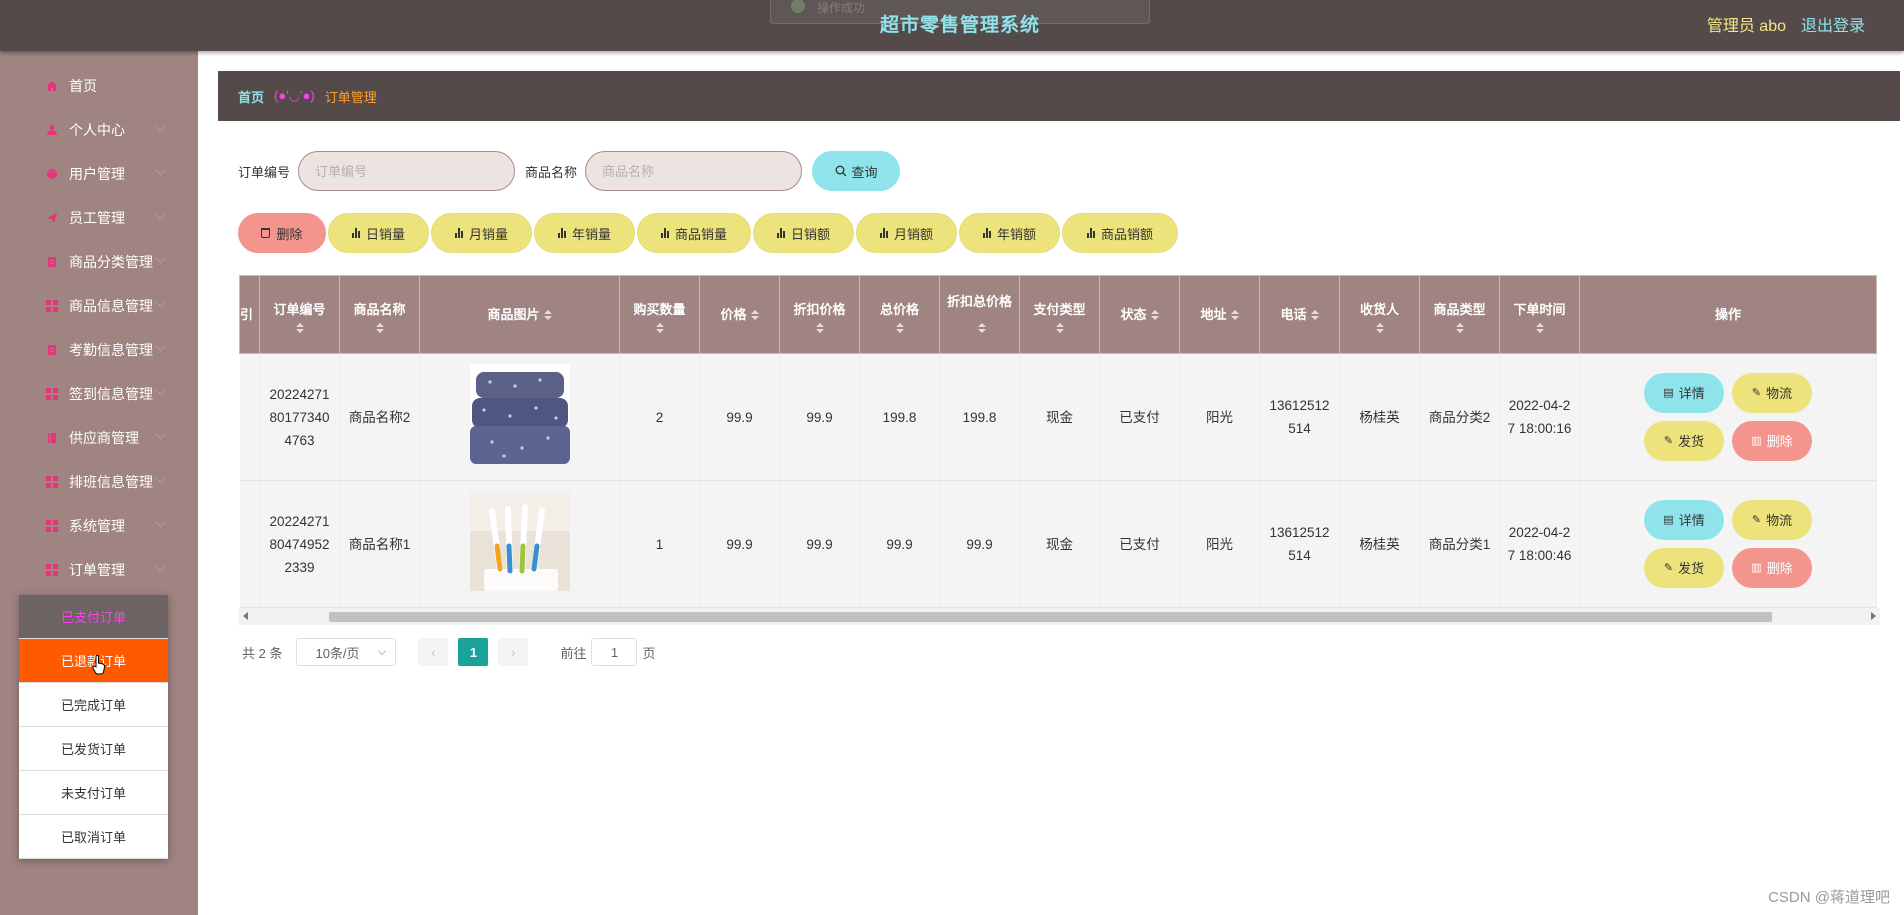 The height and width of the screenshot is (915, 1904). I want to click on clipboard-icon, so click(52, 350).